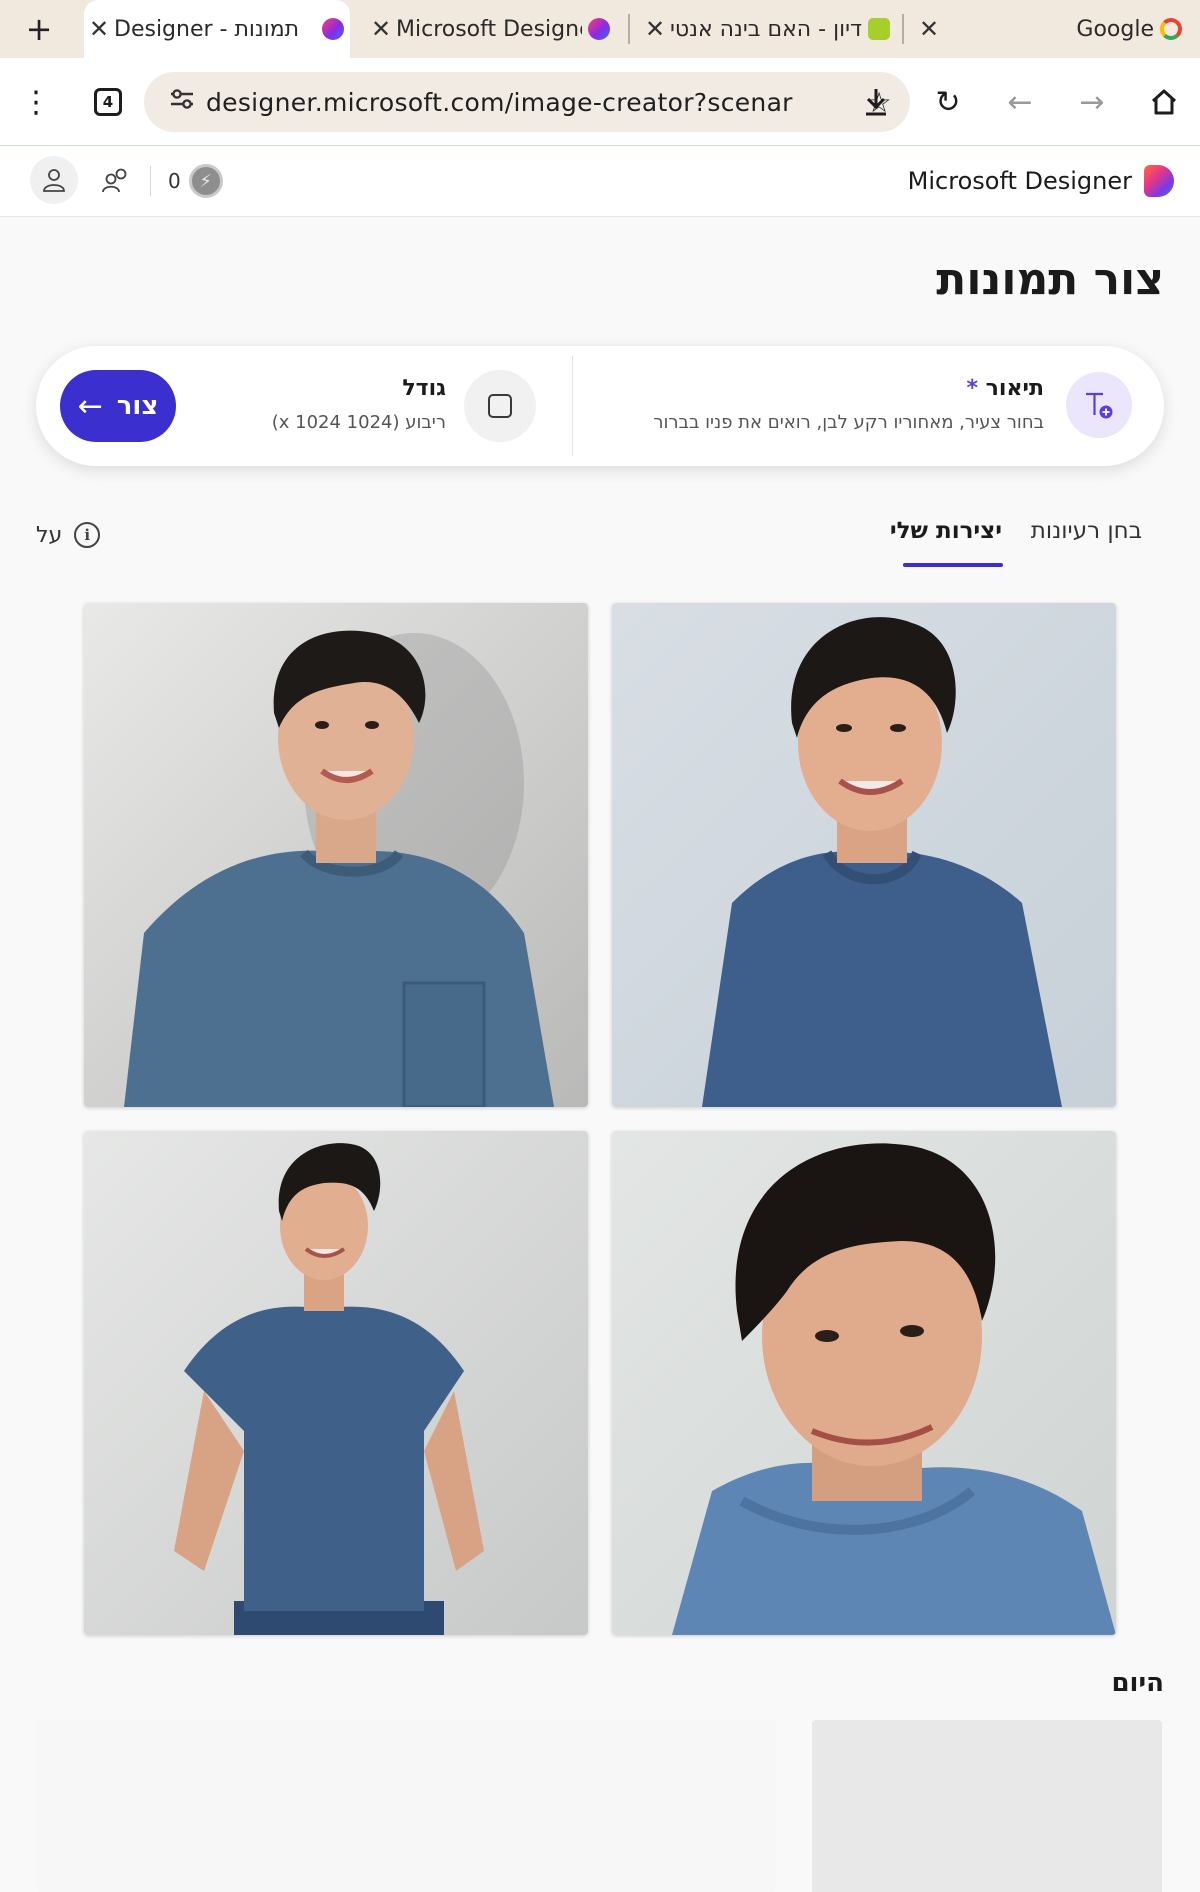  Describe the element at coordinates (948, 102) in the screenshot. I see `reload-icon: ↻` at that location.